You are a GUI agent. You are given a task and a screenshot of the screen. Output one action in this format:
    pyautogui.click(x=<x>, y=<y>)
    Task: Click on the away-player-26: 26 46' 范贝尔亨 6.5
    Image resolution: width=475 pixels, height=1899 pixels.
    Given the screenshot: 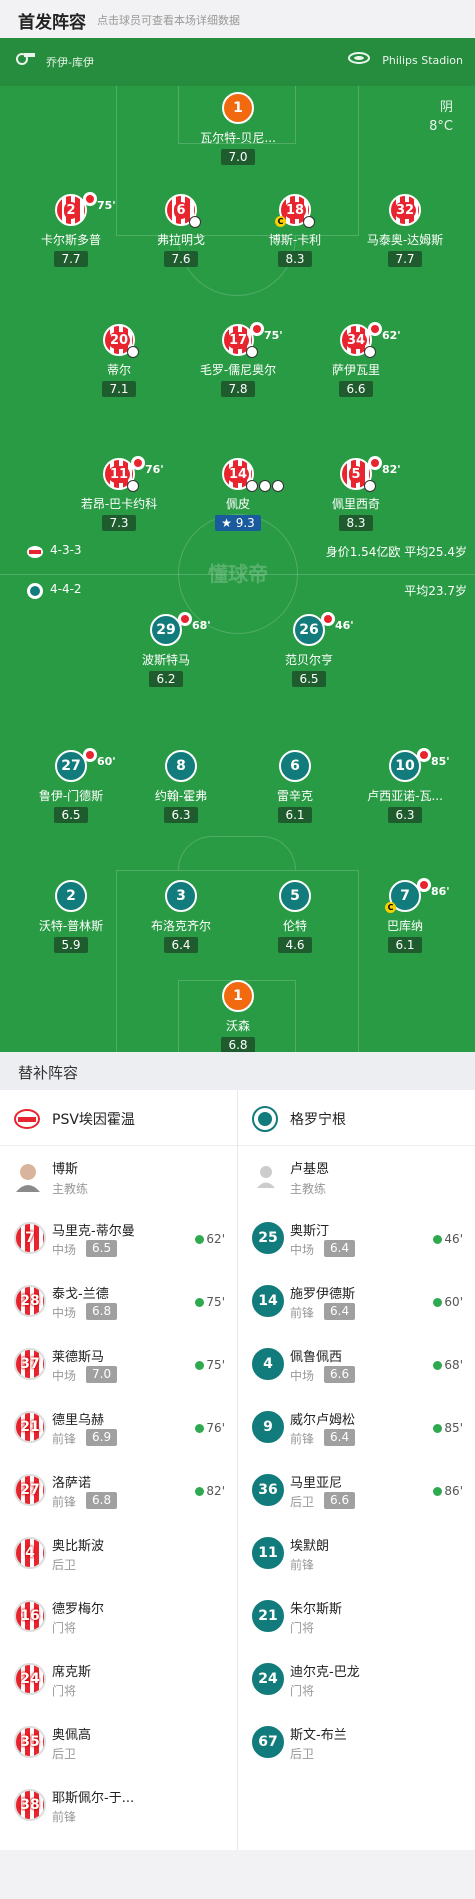 What is the action you would take?
    pyautogui.click(x=309, y=649)
    